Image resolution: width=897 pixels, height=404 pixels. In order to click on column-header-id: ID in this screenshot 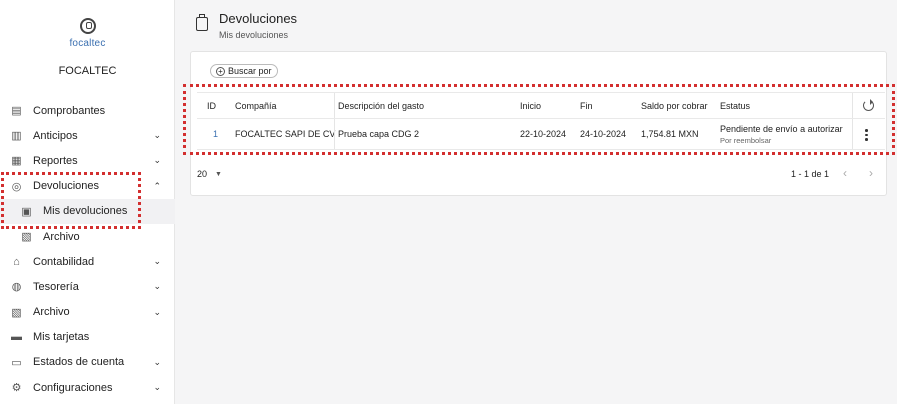, I will do `click(211, 105)`.